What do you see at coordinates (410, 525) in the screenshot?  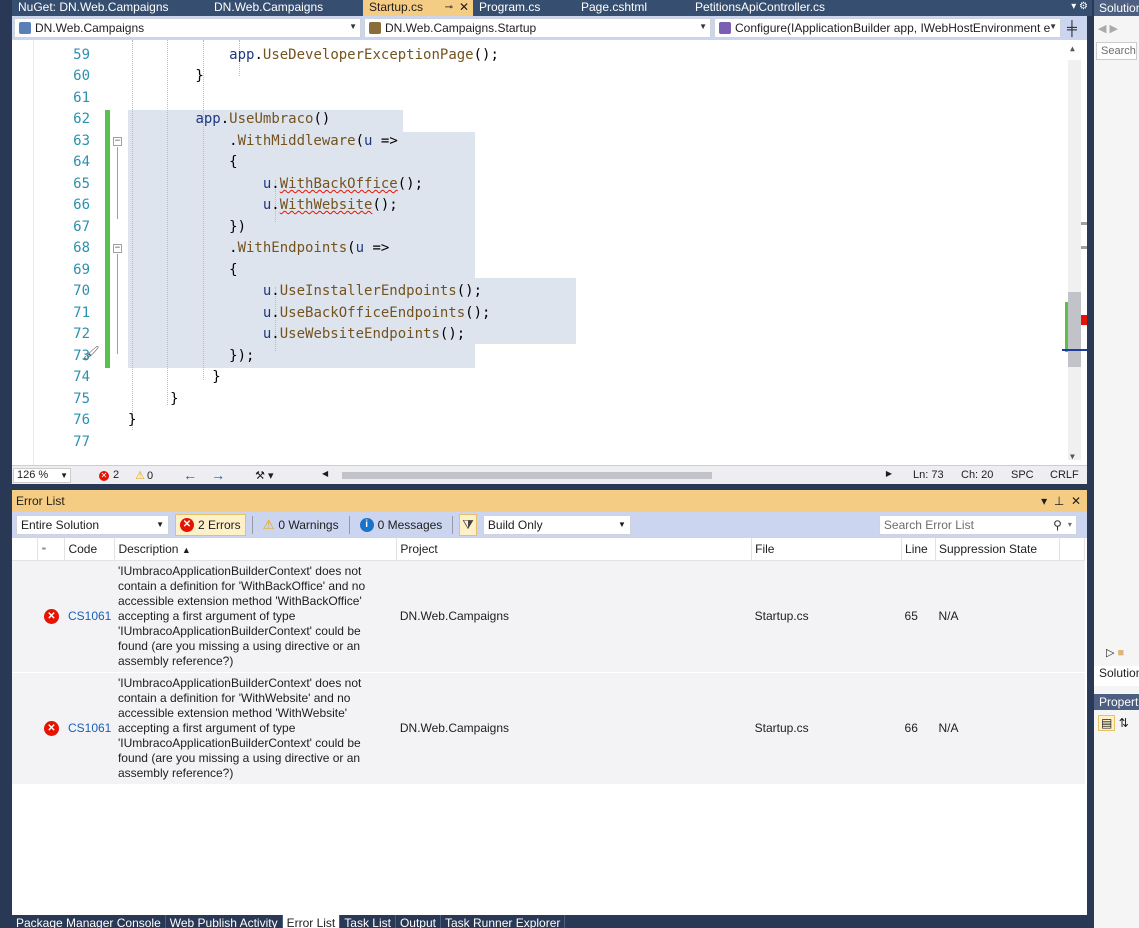 I see `messages-filter-label: 0 Messages` at bounding box center [410, 525].